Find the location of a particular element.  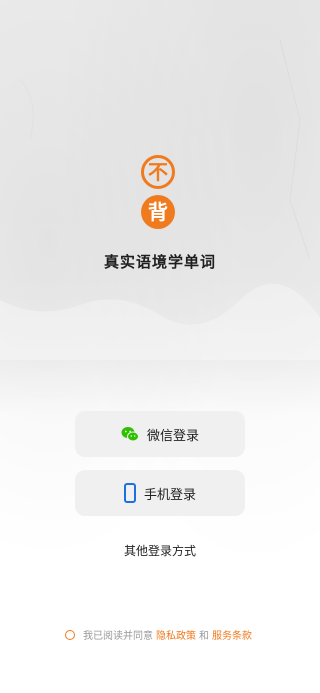

terms-of-service-link: 服务条款 is located at coordinates (232, 634).